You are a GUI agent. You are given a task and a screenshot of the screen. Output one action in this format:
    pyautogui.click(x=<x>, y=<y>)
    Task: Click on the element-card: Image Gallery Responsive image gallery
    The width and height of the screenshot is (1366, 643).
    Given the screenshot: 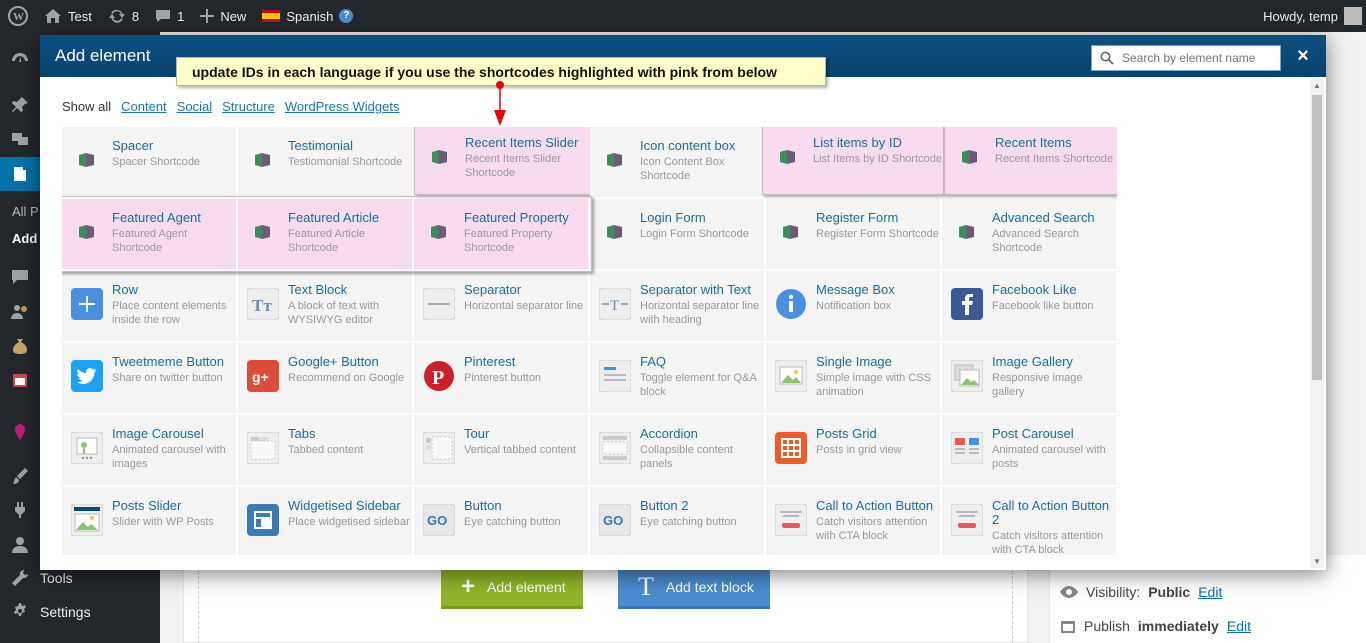 What is the action you would take?
    pyautogui.click(x=1029, y=378)
    